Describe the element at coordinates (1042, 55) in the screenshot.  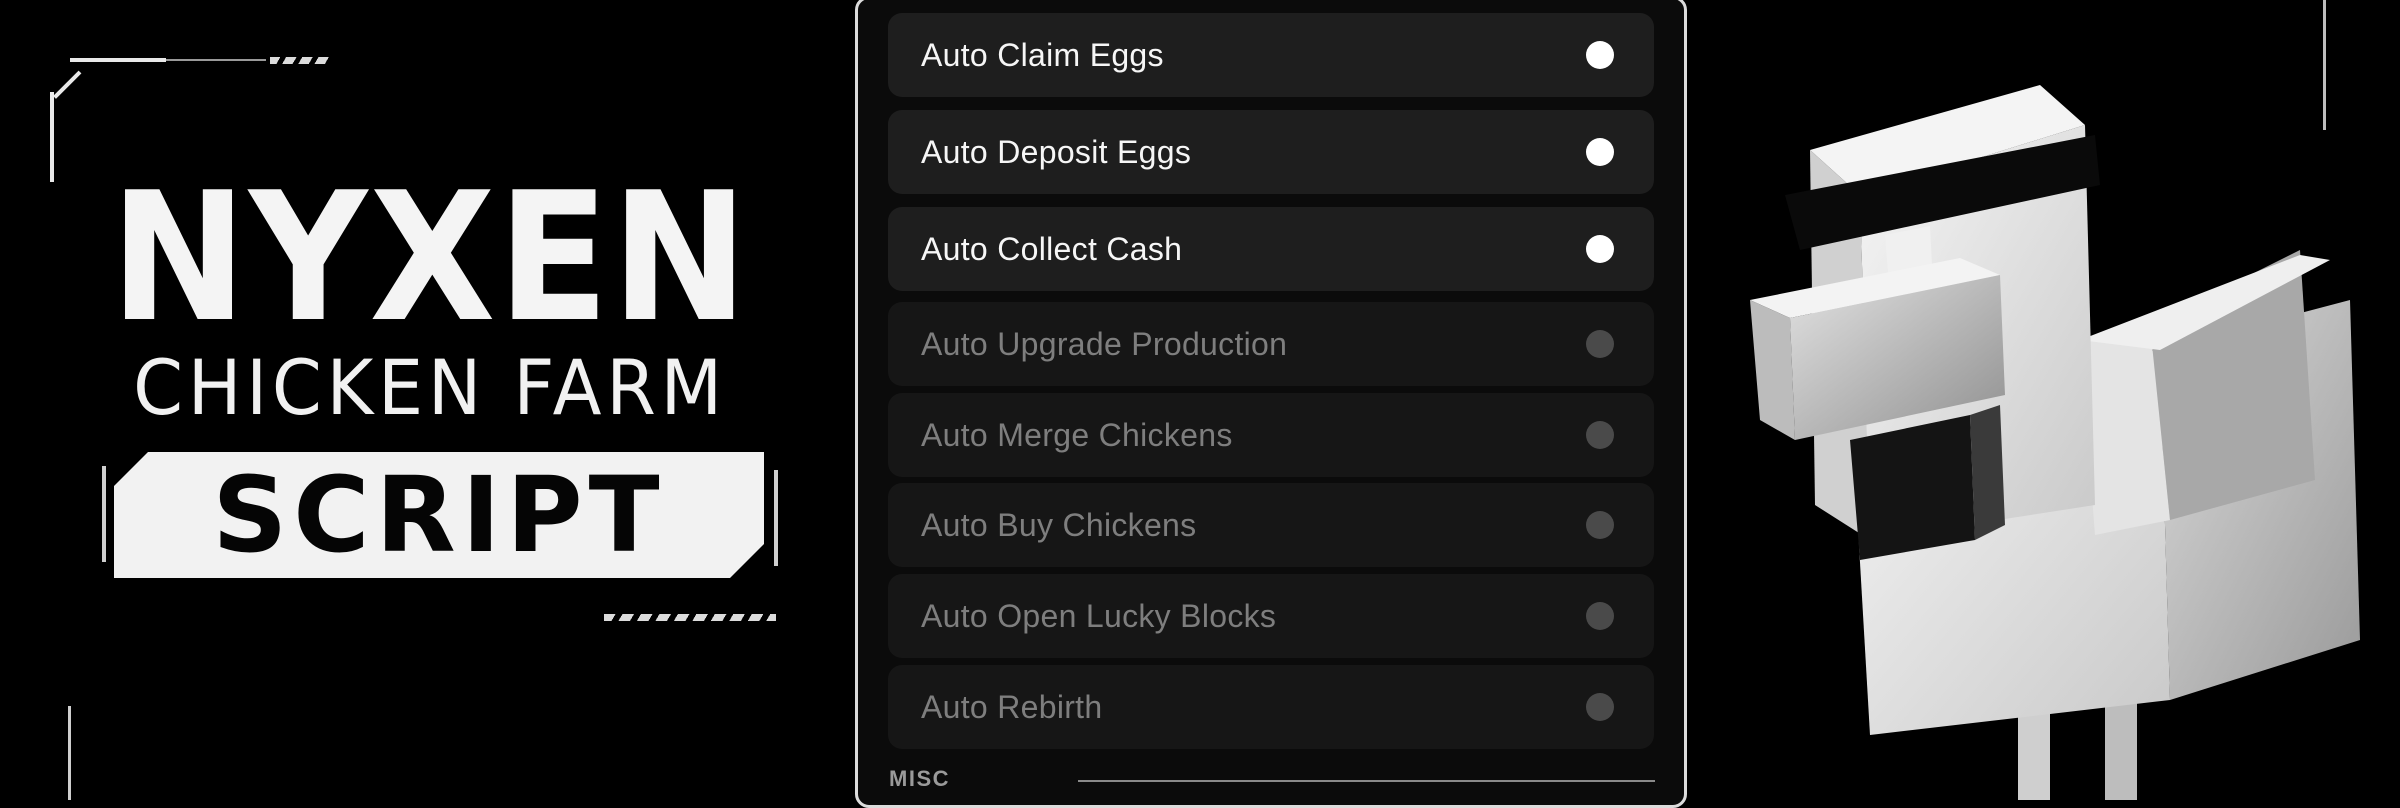
I see `toggle-label: Auto Claim Eggs` at that location.